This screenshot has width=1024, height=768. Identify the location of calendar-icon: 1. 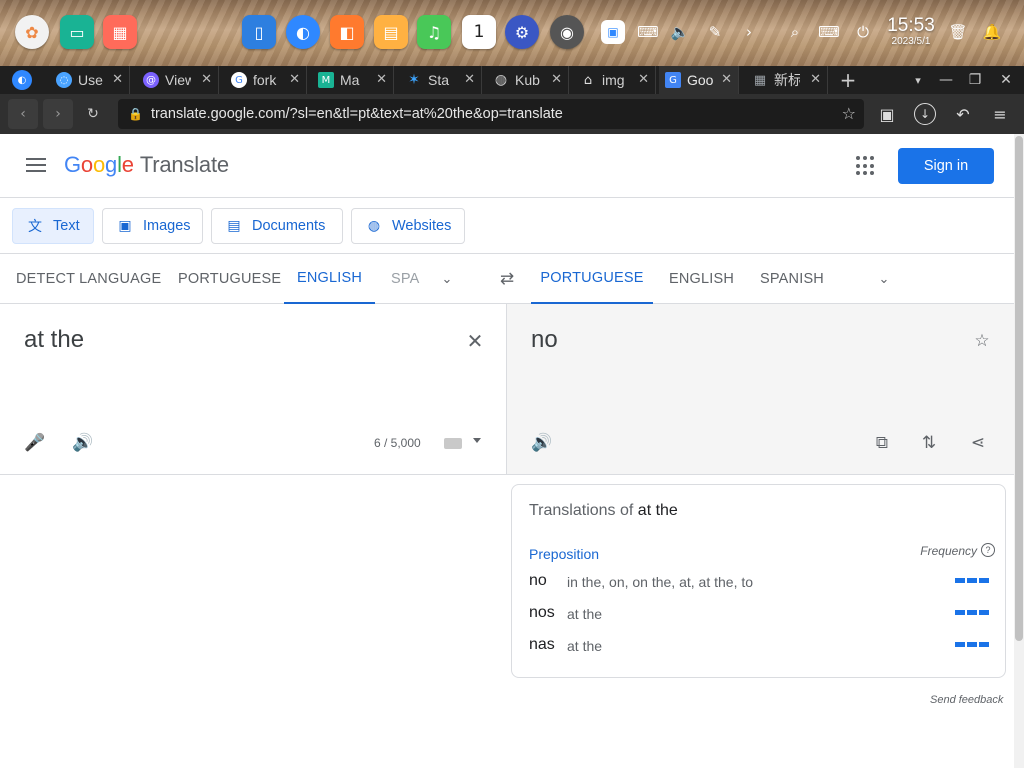
(479, 32).